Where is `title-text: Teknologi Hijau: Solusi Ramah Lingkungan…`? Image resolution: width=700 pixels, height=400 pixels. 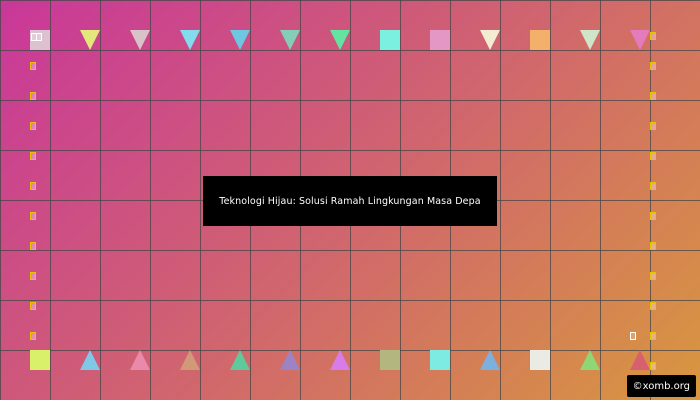 title-text: Teknologi Hijau: Solusi Ramah Lingkungan… is located at coordinates (350, 201).